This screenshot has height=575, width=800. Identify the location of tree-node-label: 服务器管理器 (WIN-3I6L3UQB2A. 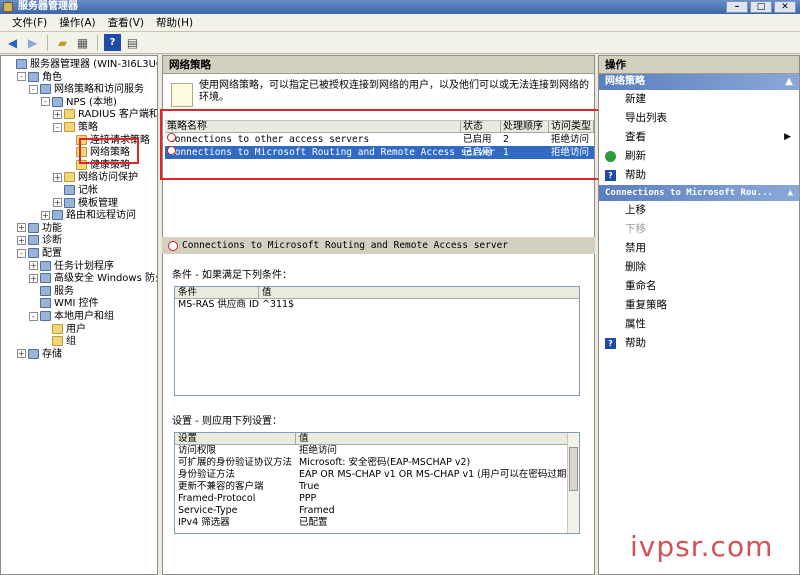
(93, 64).